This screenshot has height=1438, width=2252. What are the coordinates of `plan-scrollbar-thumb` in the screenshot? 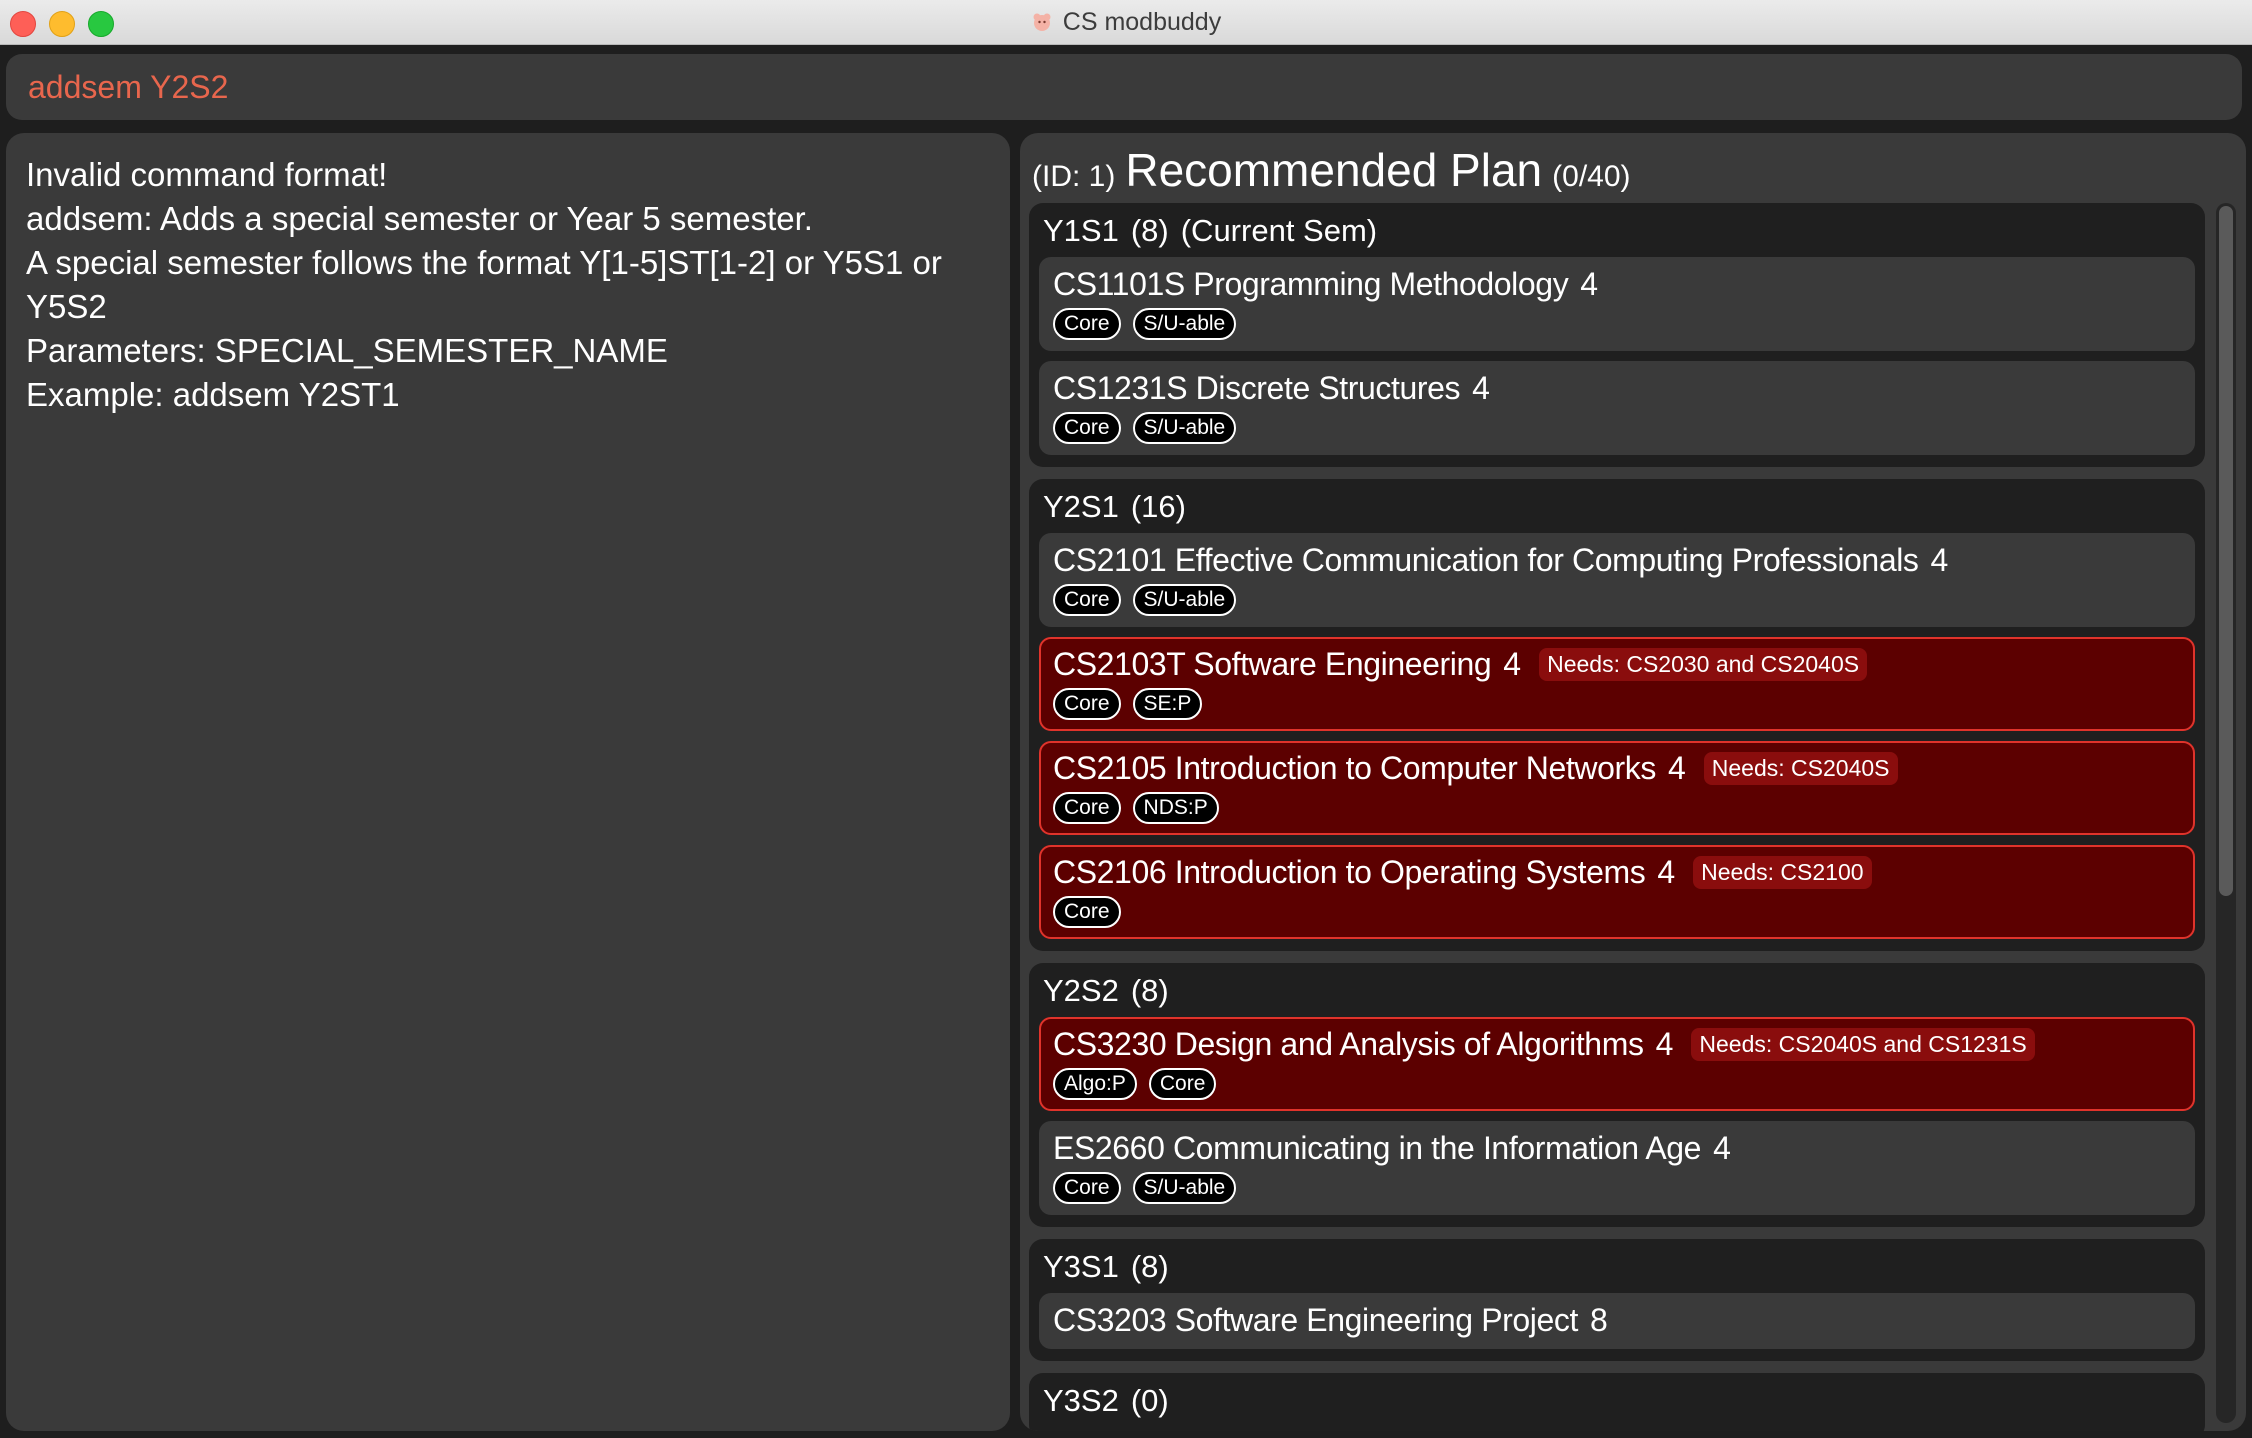 It's located at (2226, 551).